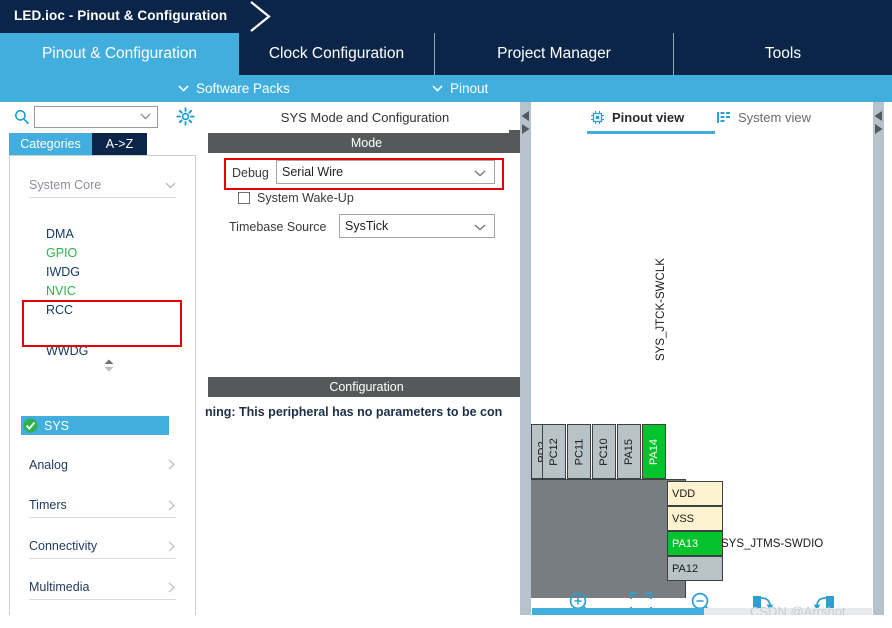 This screenshot has height=628, width=892. Describe the element at coordinates (385, 172) in the screenshot. I see `debug-select: Serial Wire` at that location.